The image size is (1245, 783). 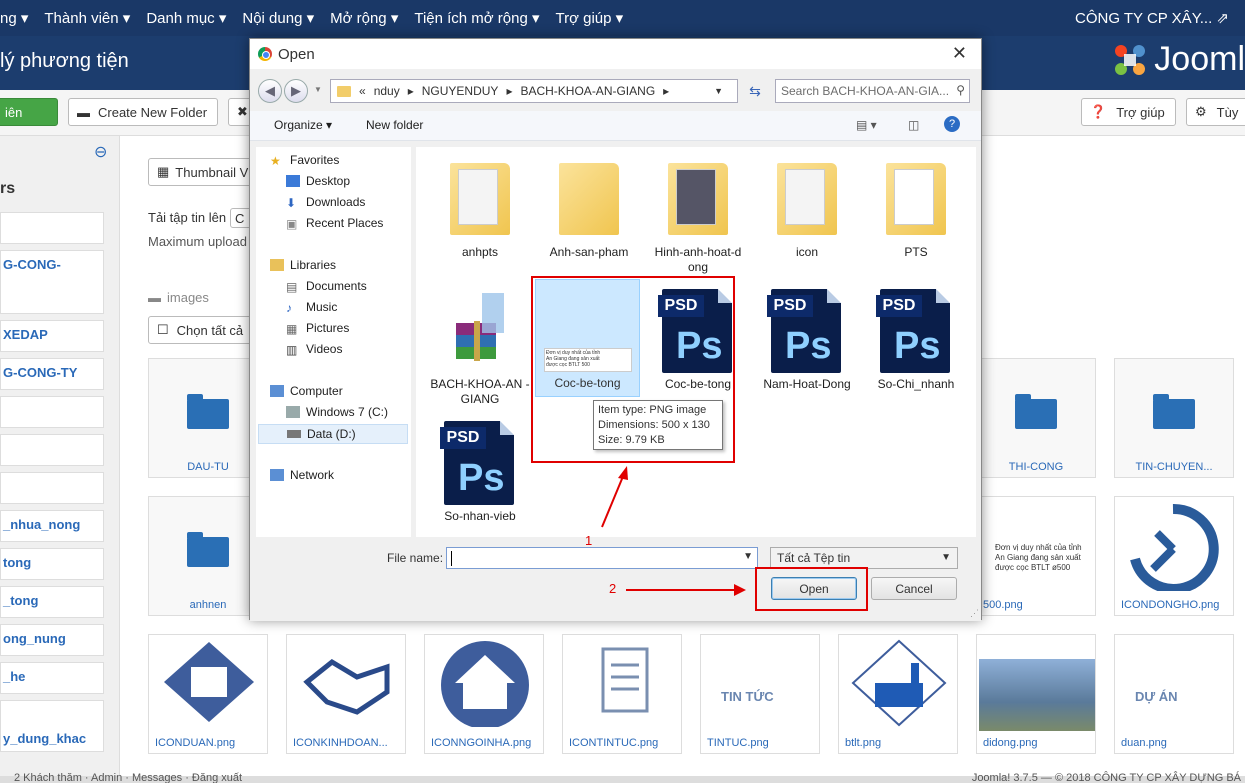 What do you see at coordinates (14, 18) in the screenshot?
I see `menu-item-partial: ng ▾` at bounding box center [14, 18].